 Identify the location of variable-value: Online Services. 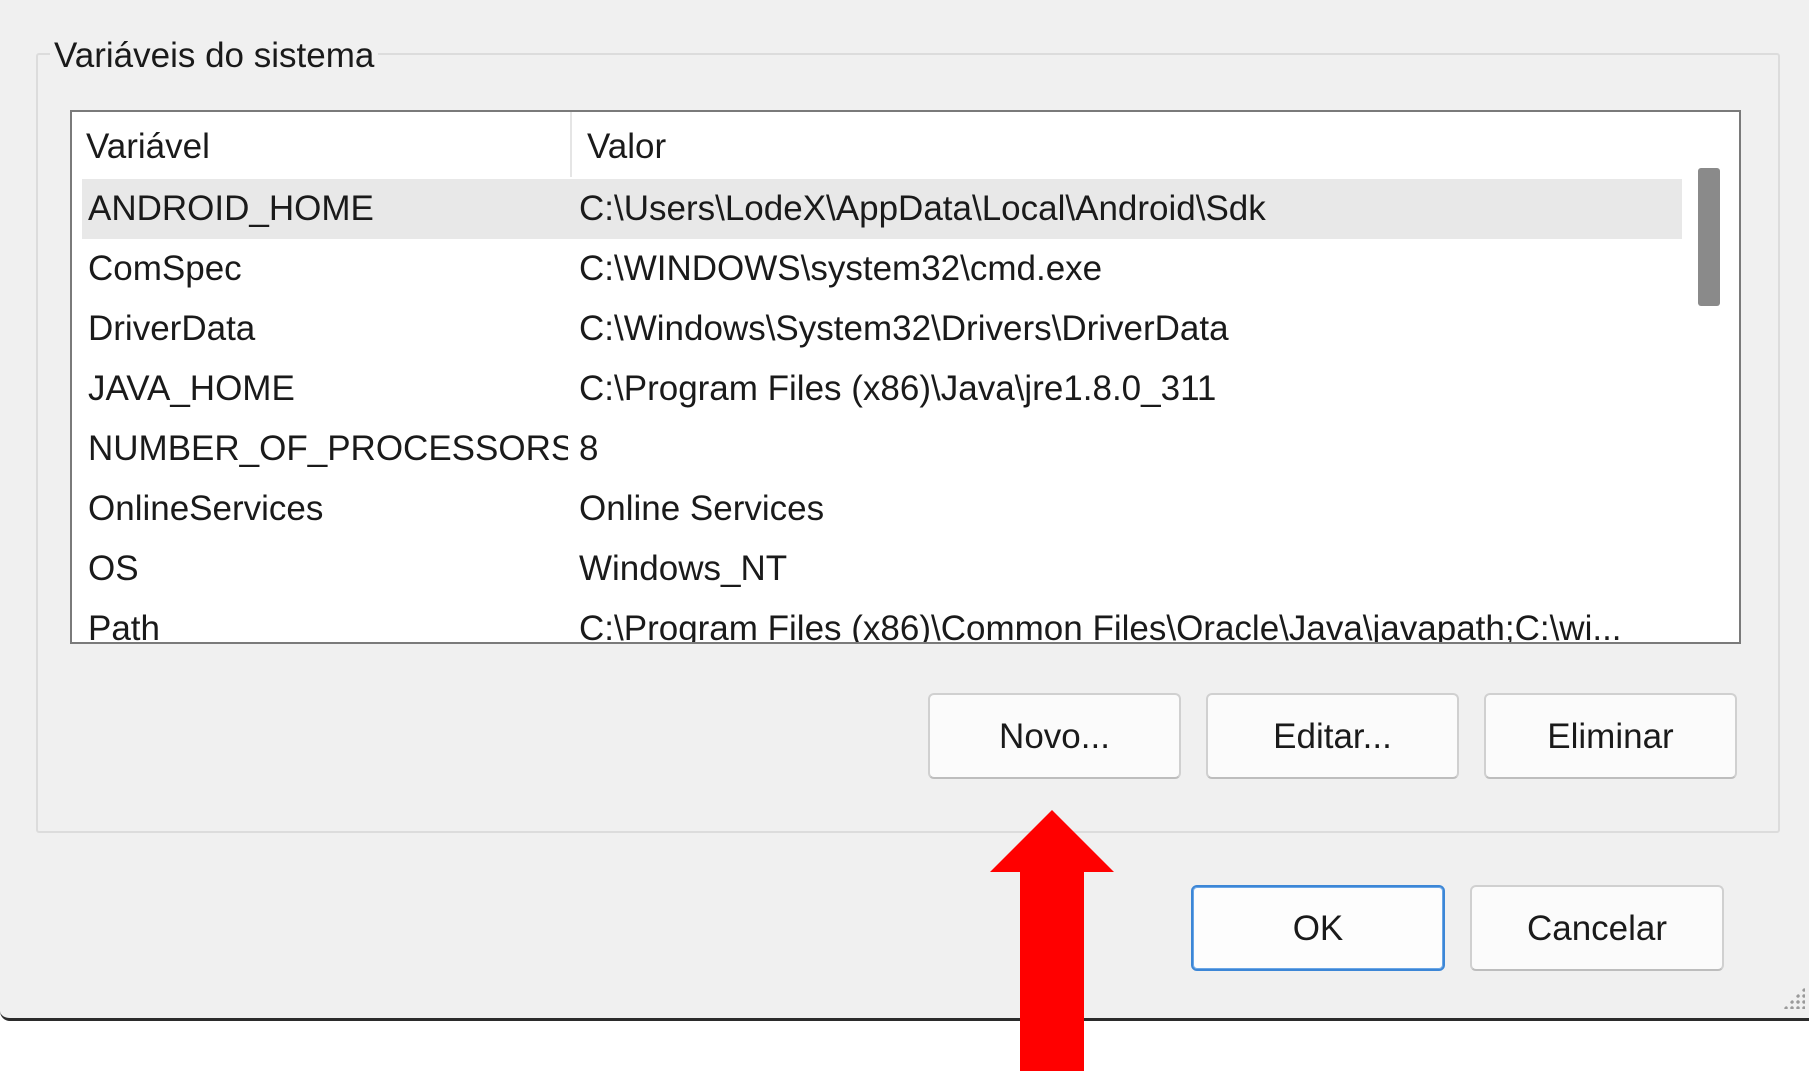
(702, 508).